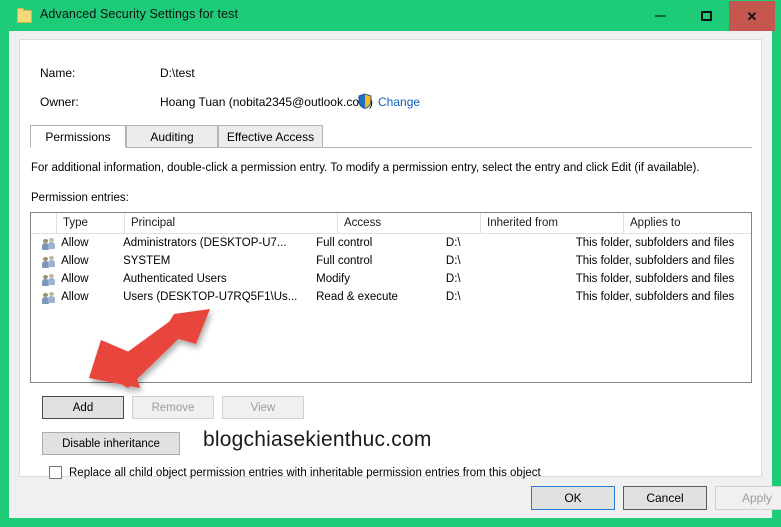 The height and width of the screenshot is (527, 781). I want to click on folder-icon, so click(24, 15).